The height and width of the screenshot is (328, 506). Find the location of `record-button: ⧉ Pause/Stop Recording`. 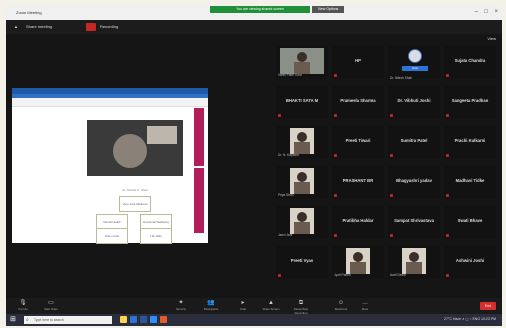

record-button: ⧉ Pause/Stop Recording is located at coordinates (301, 307).